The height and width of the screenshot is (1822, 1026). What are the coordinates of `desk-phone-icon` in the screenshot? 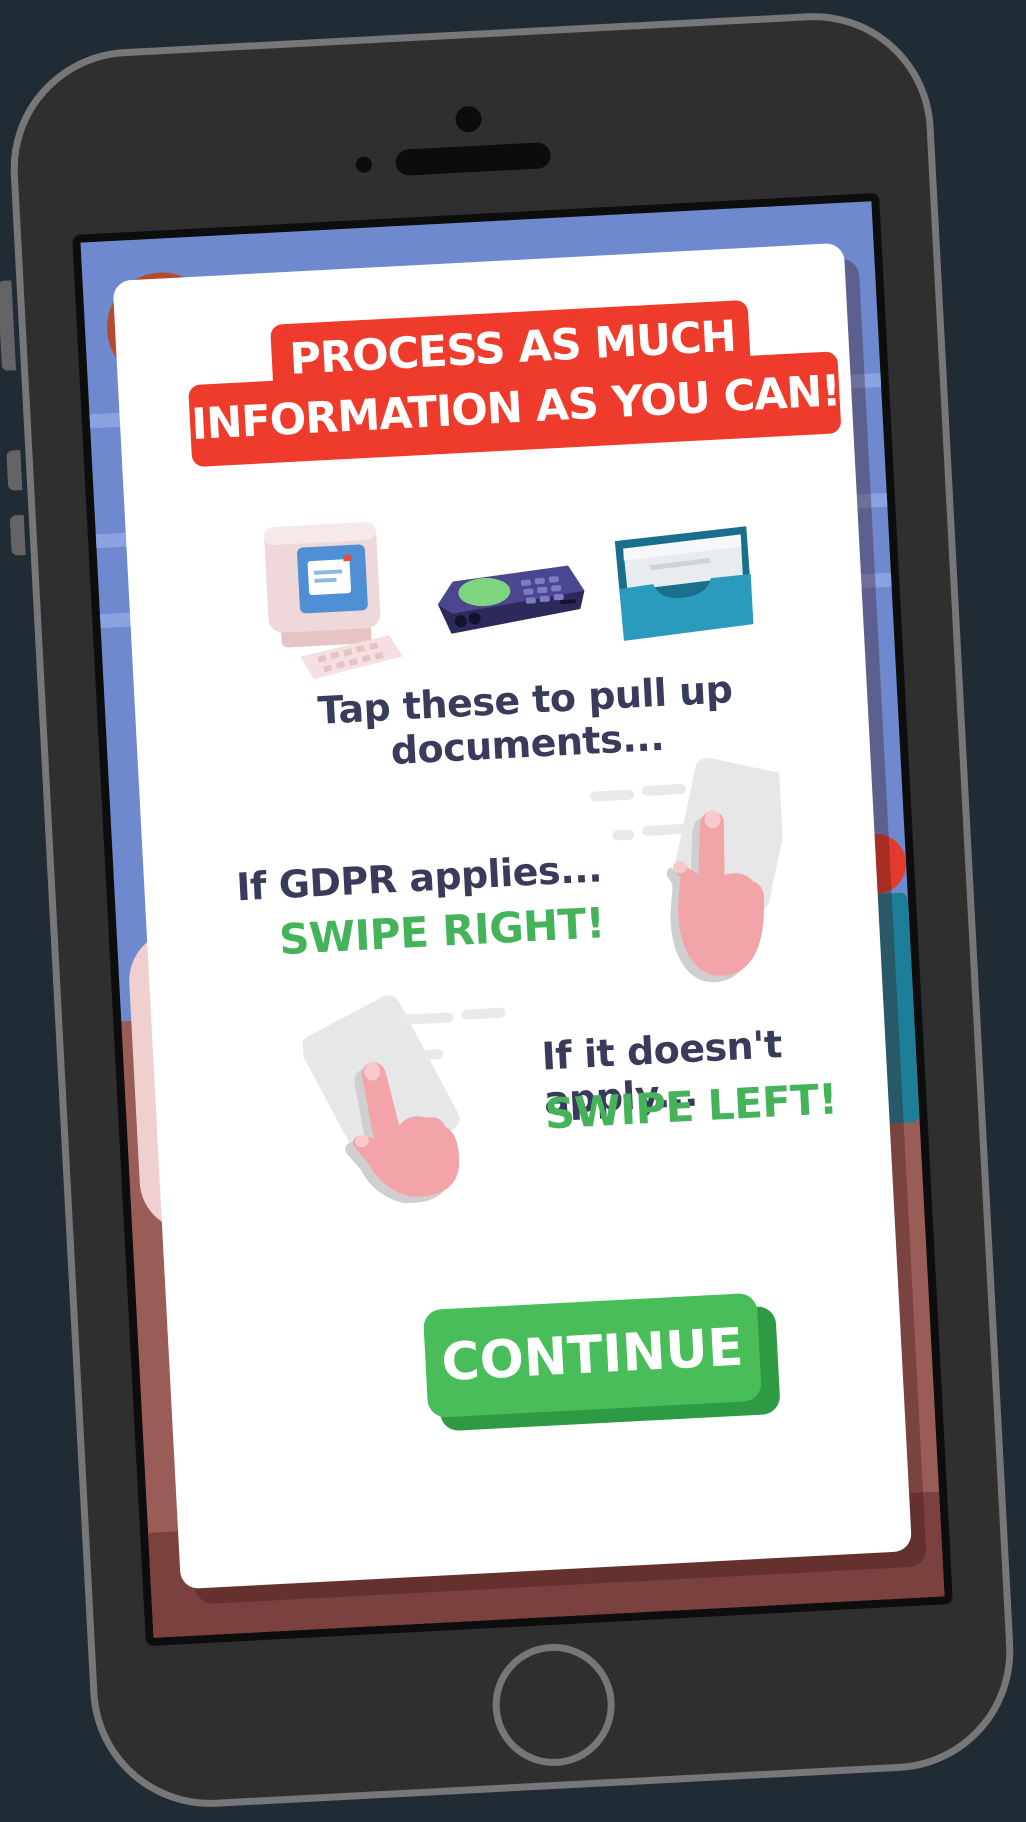 It's located at (510, 606).